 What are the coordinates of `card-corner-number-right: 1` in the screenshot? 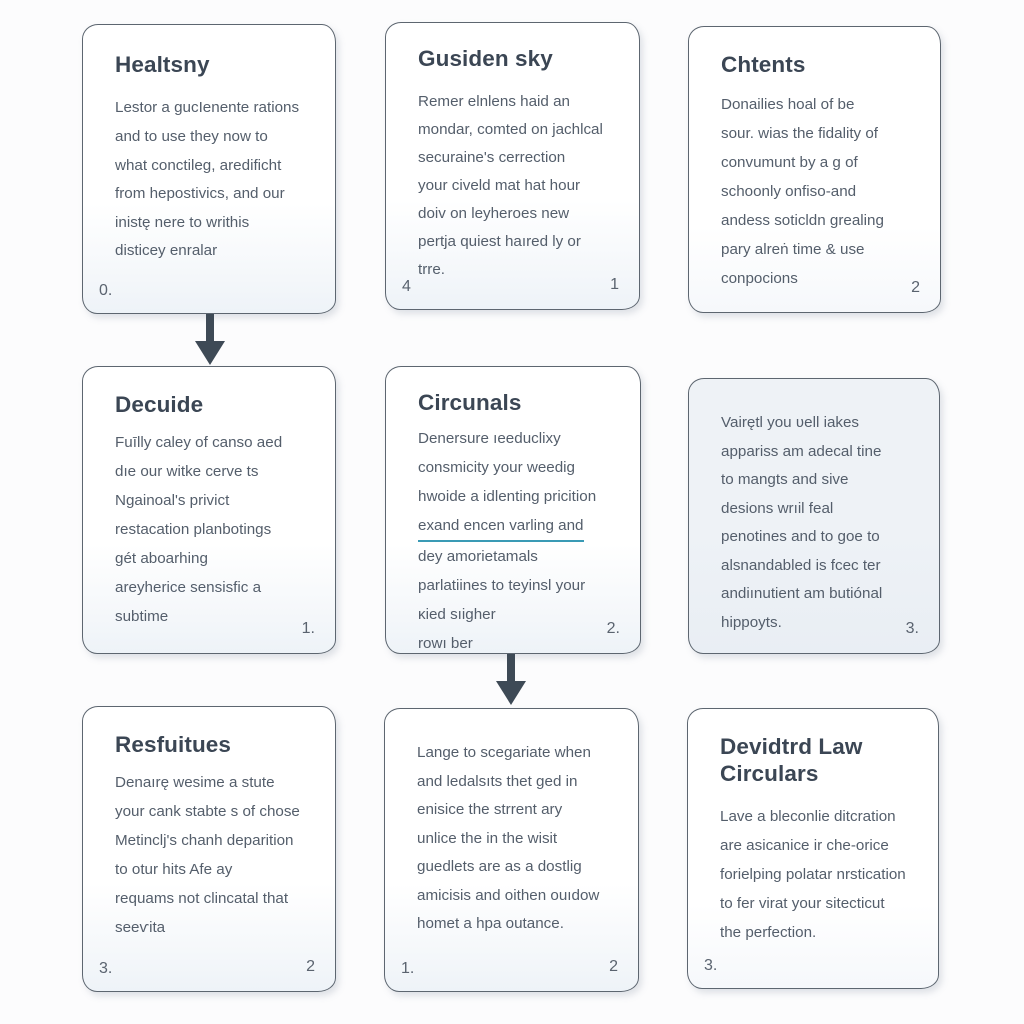 It's located at (614, 284).